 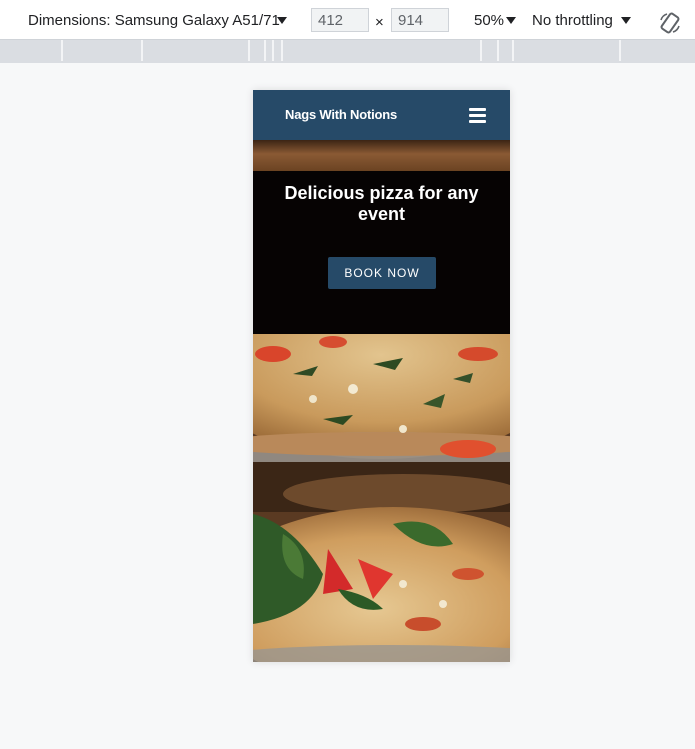 What do you see at coordinates (572, 20) in the screenshot?
I see `throttling-select: No throttling` at bounding box center [572, 20].